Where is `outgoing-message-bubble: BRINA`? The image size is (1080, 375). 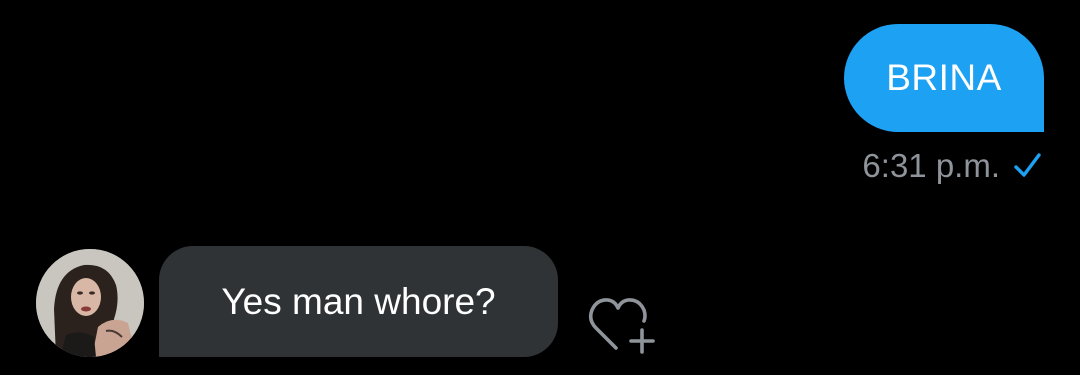
outgoing-message-bubble: BRINA is located at coordinates (944, 78).